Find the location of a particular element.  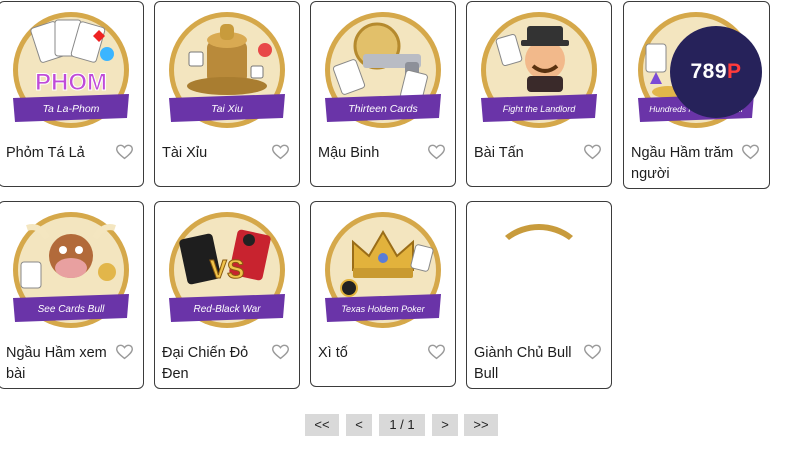

ribbon-text: See Cards Bull is located at coordinates (71, 309).